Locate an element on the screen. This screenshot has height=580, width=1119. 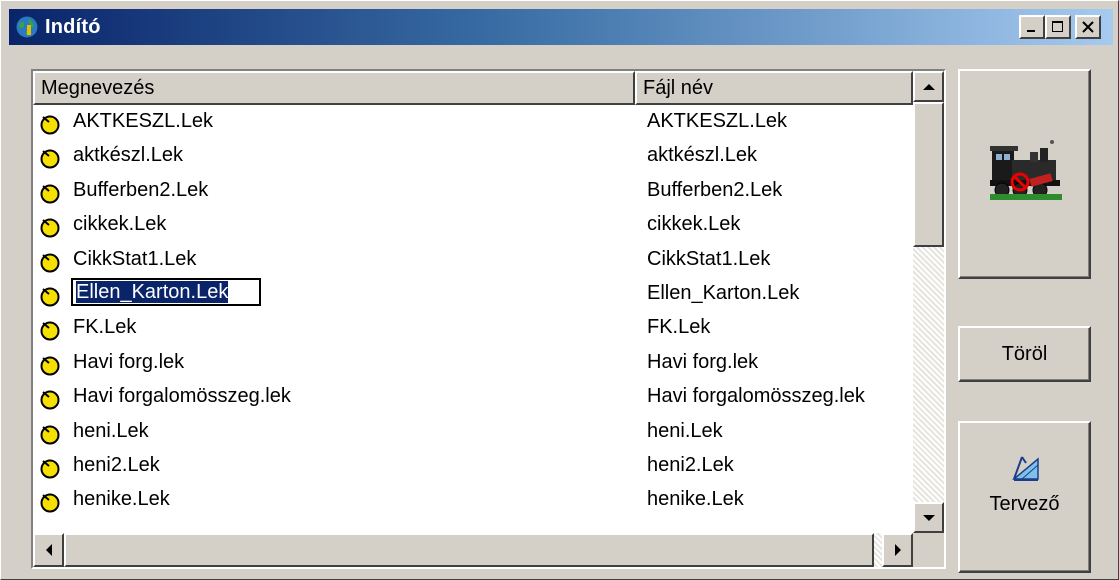
item-filename: Havi forg.lek is located at coordinates (703, 361).